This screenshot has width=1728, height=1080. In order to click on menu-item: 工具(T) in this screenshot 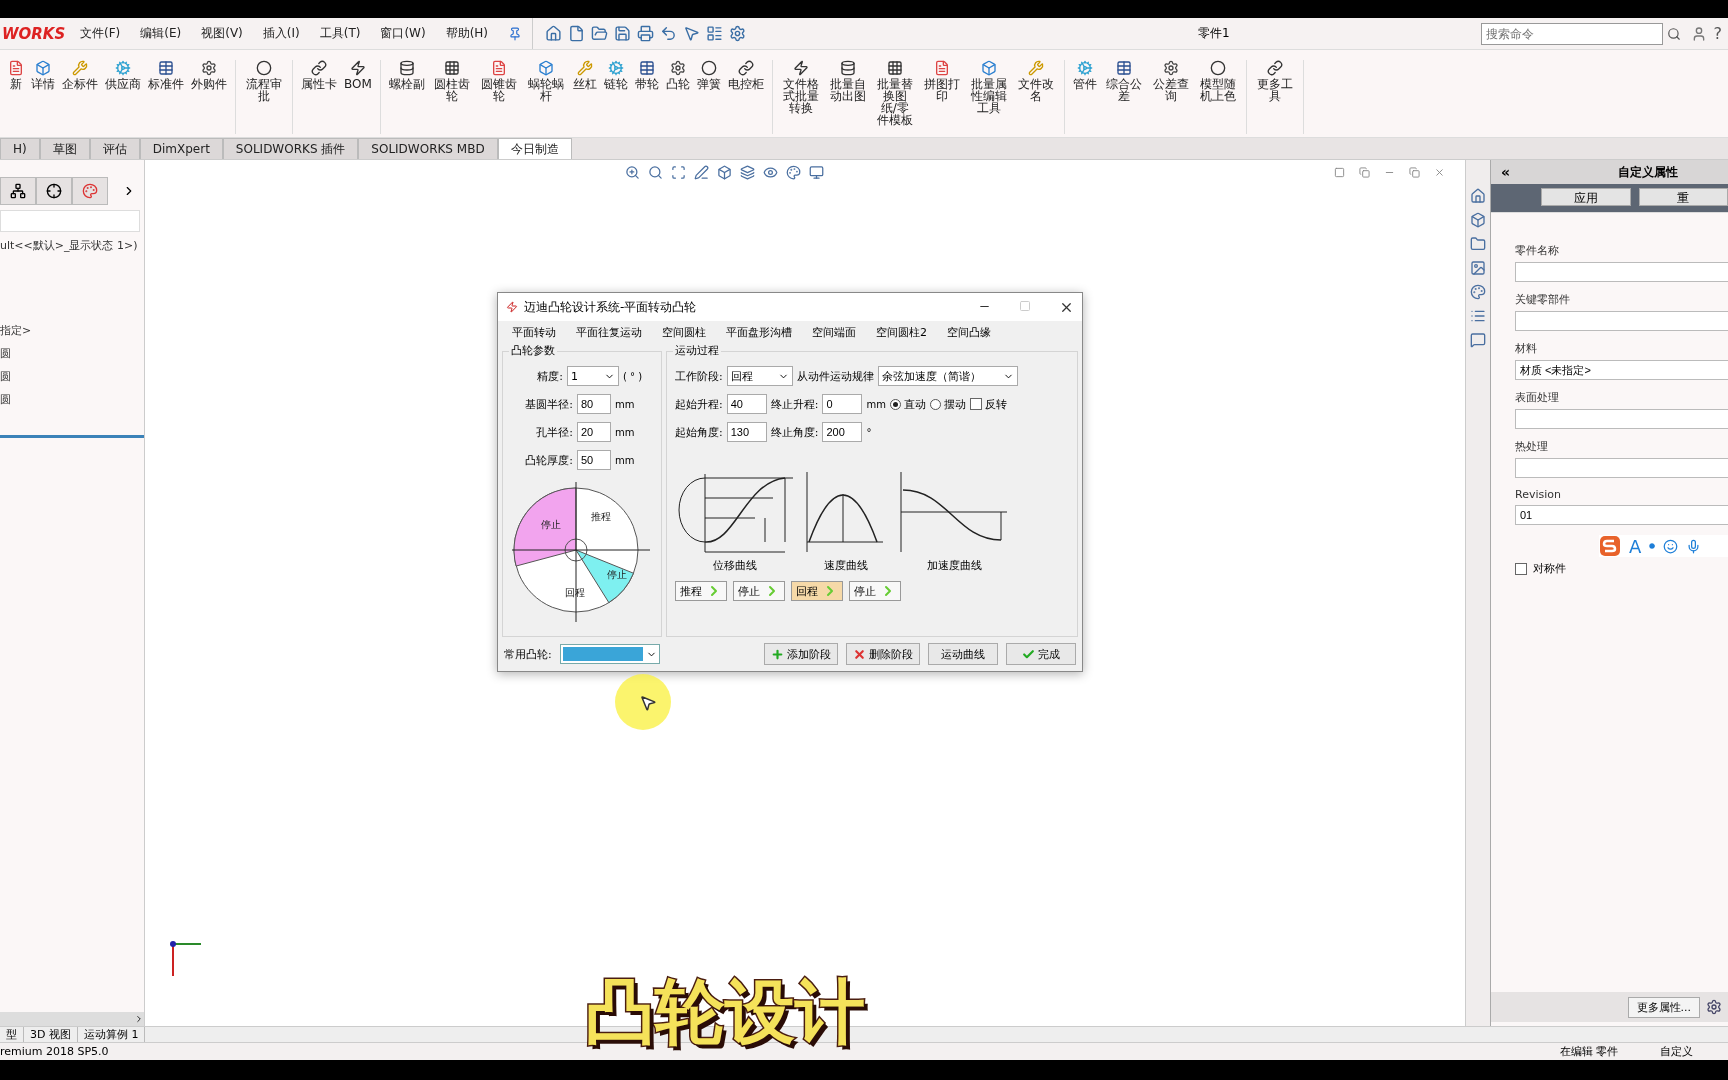, I will do `click(340, 33)`.